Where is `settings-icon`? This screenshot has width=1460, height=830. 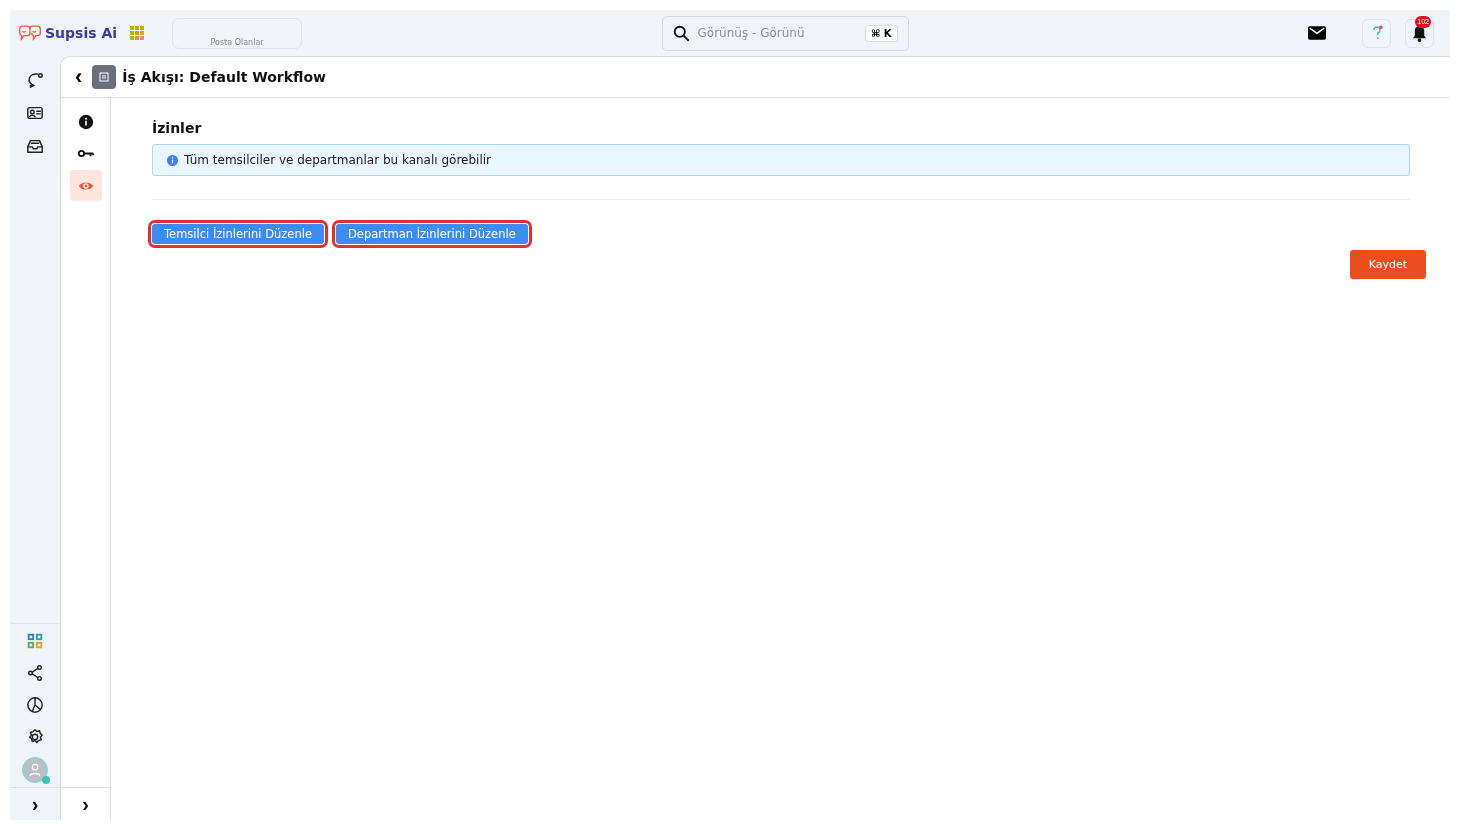
settings-icon is located at coordinates (35, 737).